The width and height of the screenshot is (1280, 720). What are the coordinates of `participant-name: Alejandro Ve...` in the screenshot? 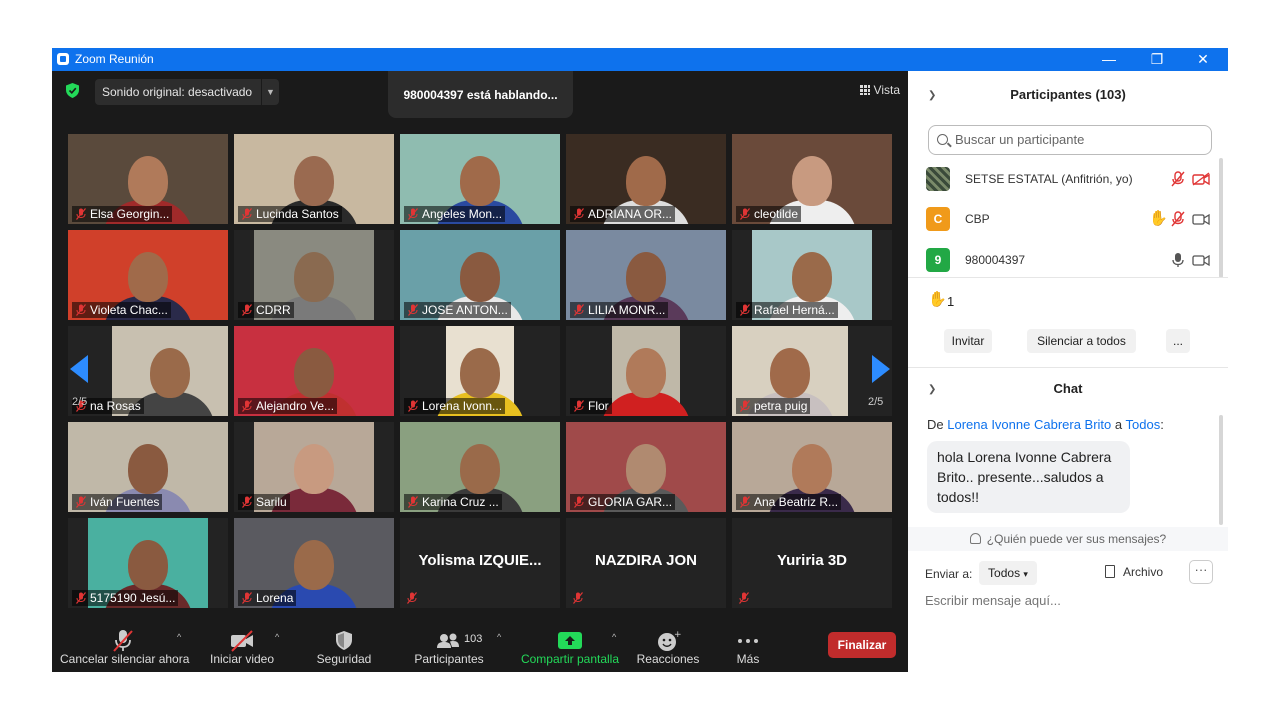 It's located at (295, 406).